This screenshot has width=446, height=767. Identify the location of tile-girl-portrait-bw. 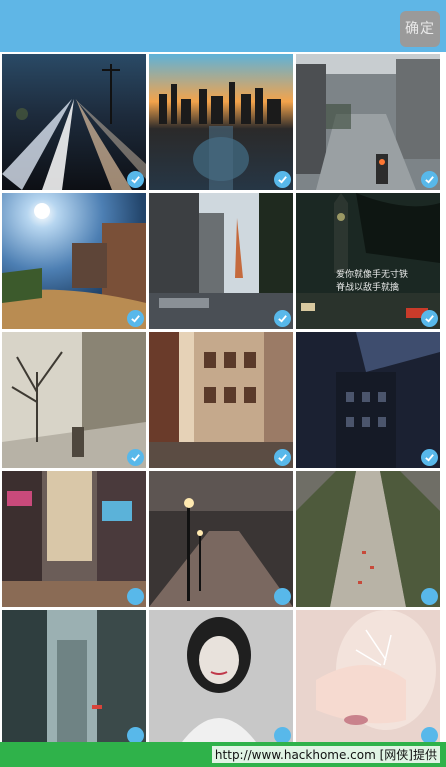
(221, 678).